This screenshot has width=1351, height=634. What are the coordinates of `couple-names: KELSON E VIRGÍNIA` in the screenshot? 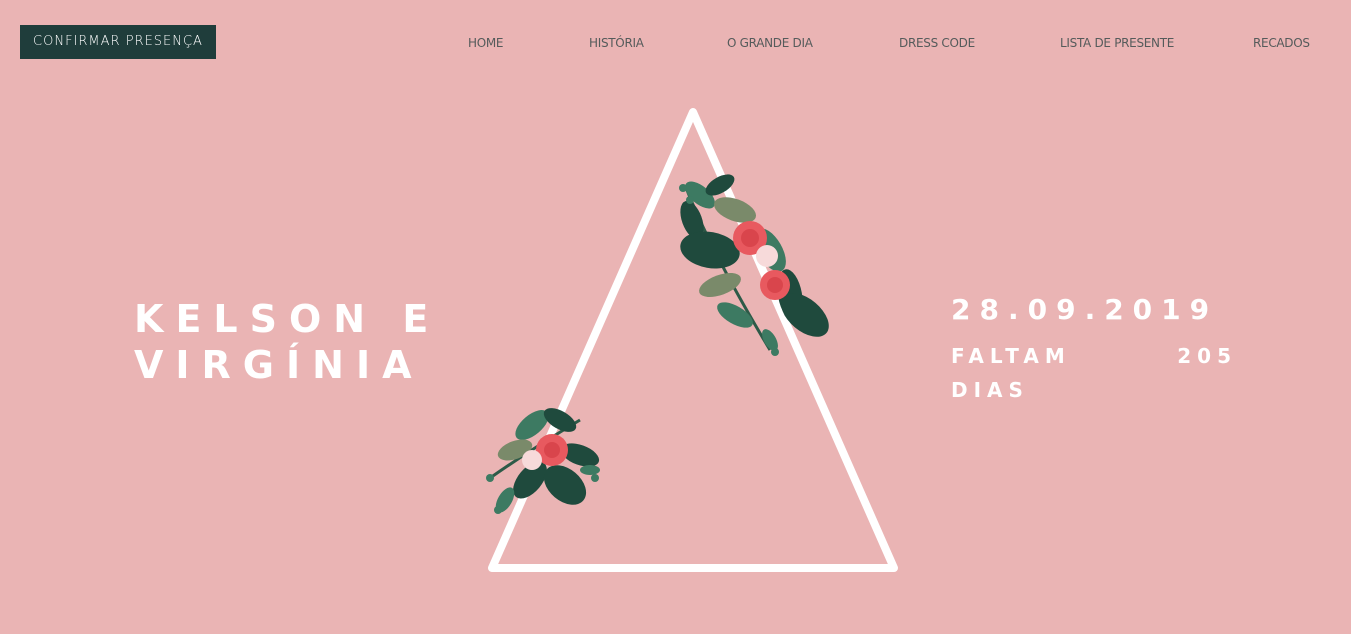 It's located at (299, 342).